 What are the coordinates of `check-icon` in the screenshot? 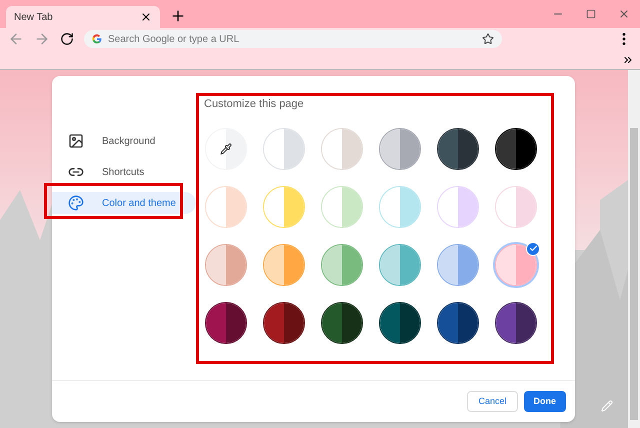 It's located at (533, 249).